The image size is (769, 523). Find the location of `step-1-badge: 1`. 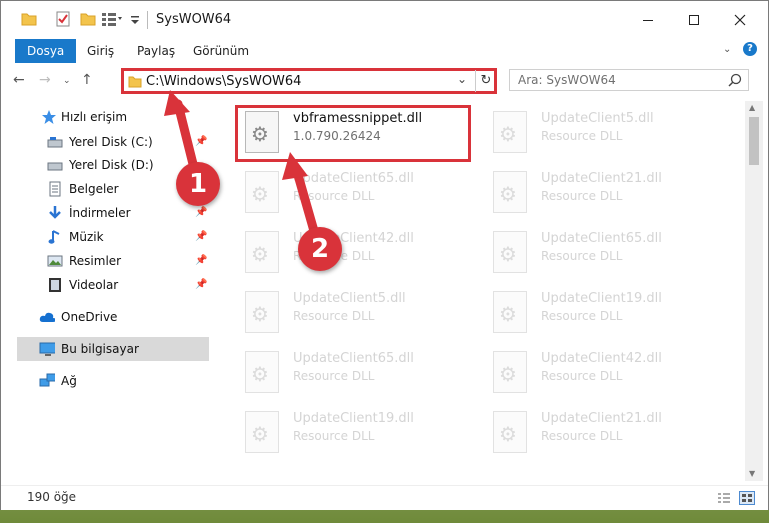

step-1-badge: 1 is located at coordinates (198, 184).